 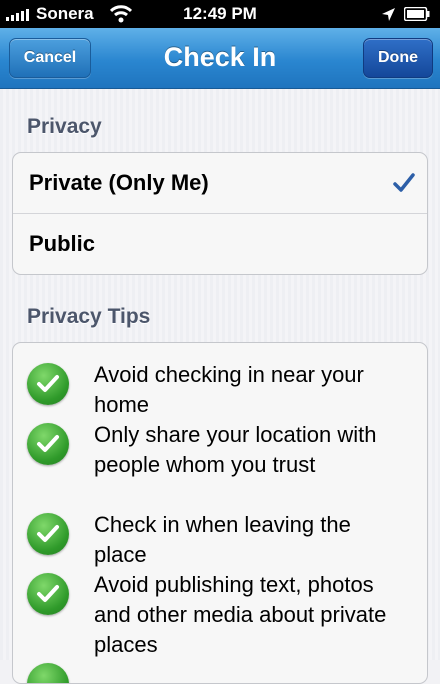 I want to click on privacy-option-public: Public, so click(x=220, y=243).